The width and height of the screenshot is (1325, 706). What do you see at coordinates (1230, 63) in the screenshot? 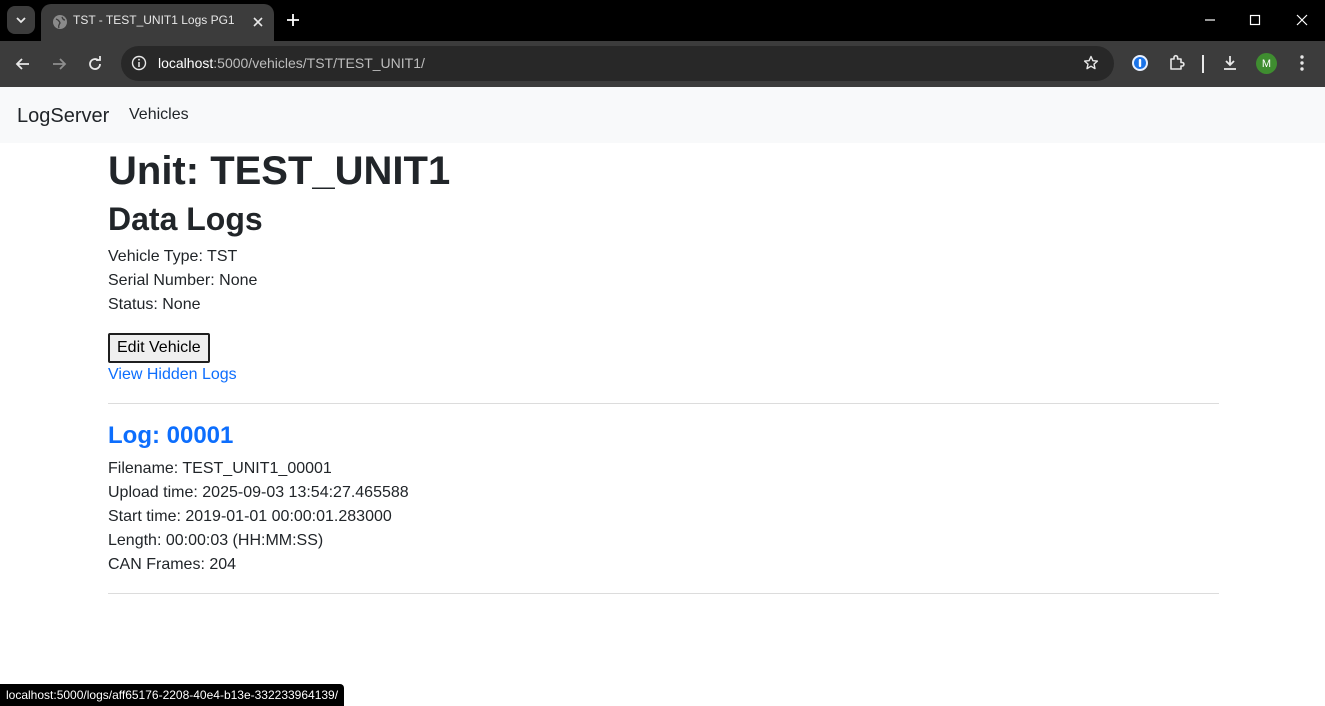
I see `download-icon` at bounding box center [1230, 63].